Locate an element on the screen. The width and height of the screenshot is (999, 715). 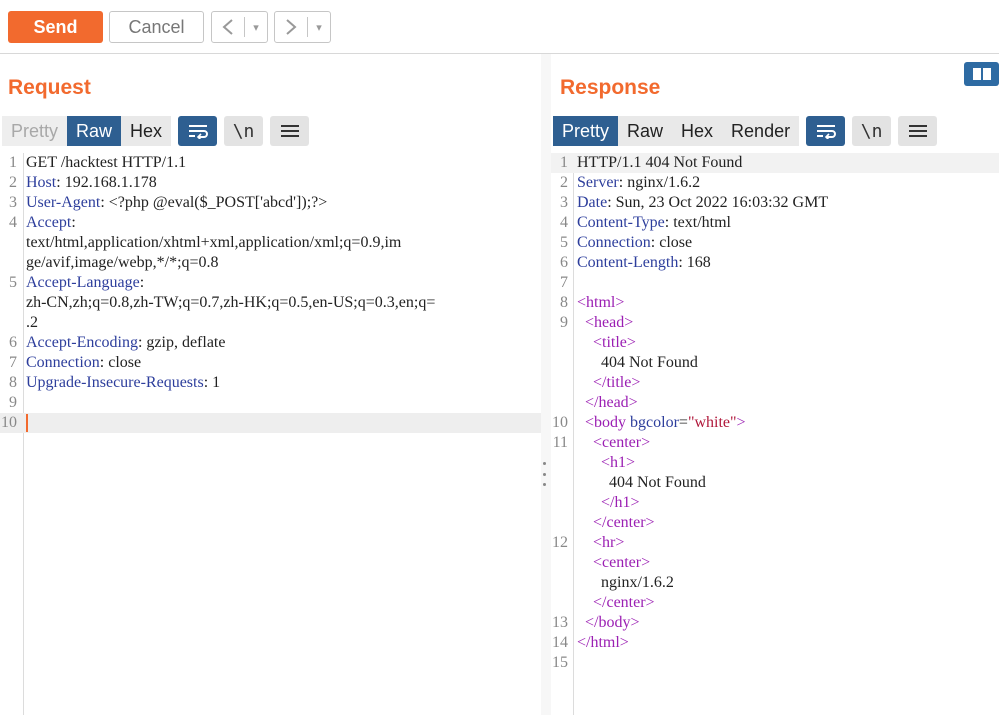
chevron-right-icon is located at coordinates (291, 27).